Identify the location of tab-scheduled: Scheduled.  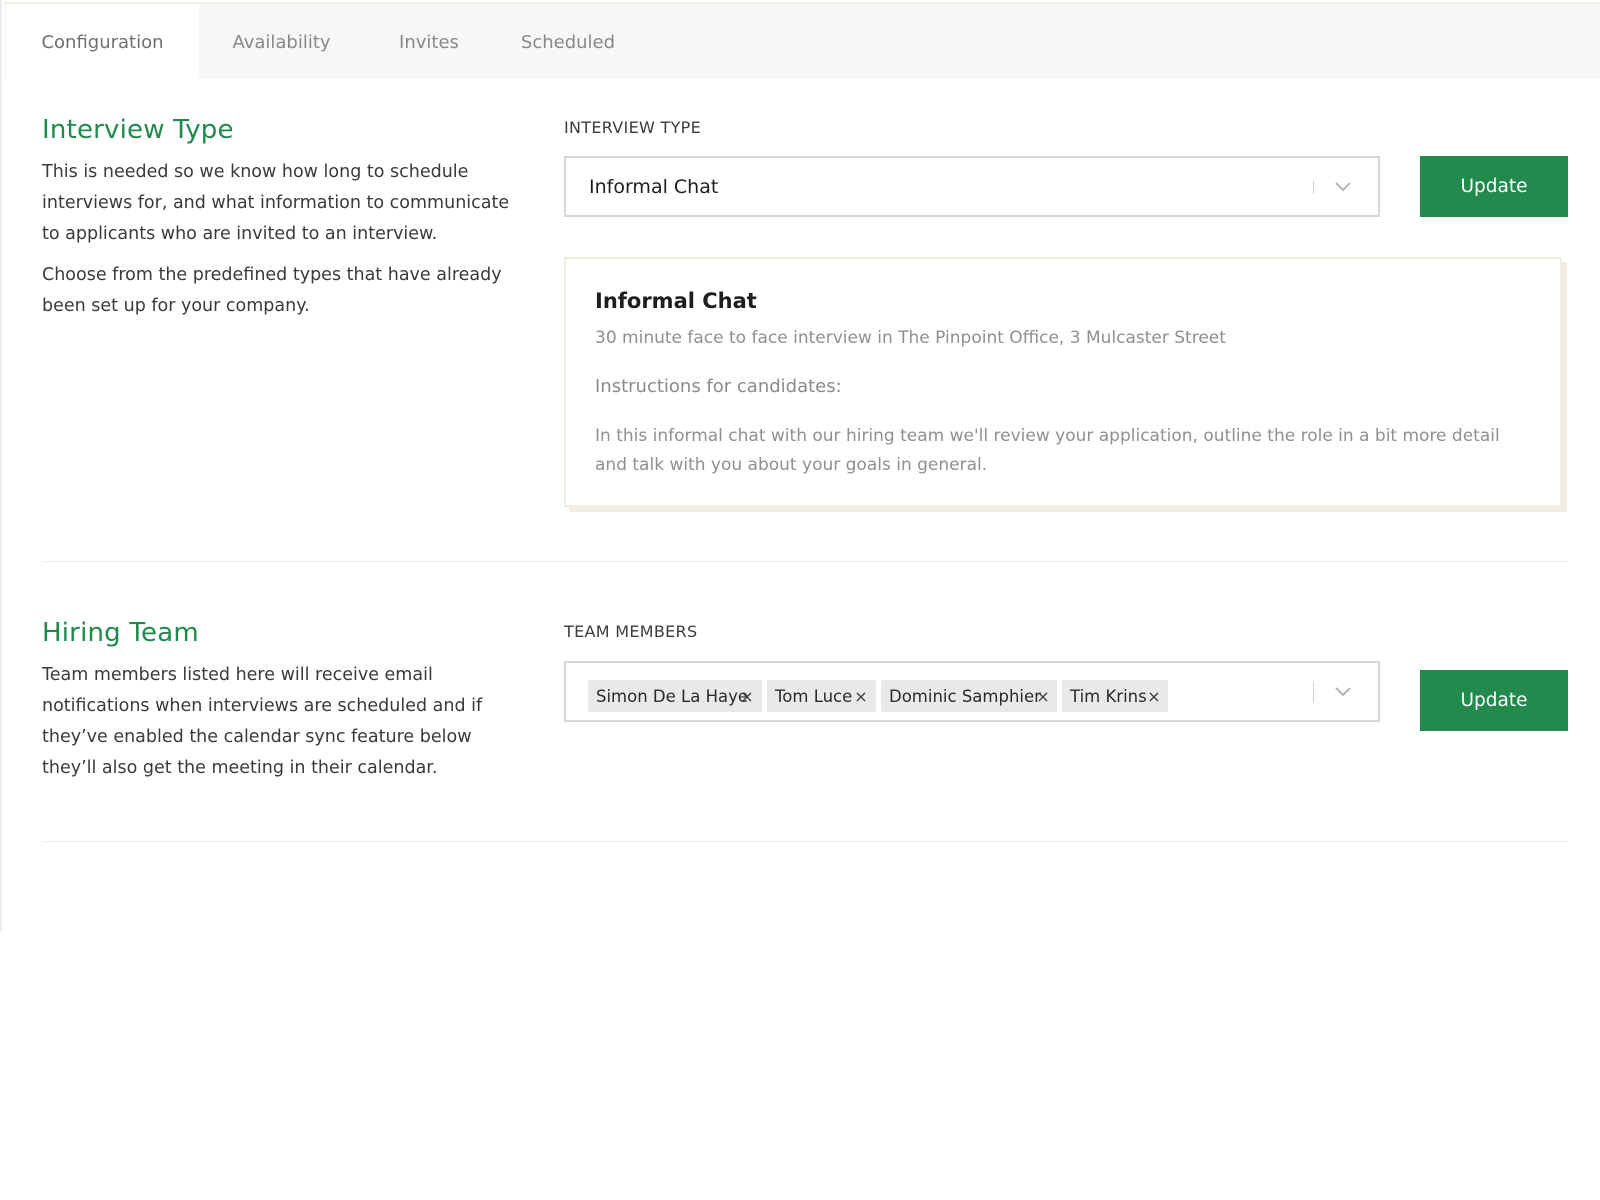
(568, 42).